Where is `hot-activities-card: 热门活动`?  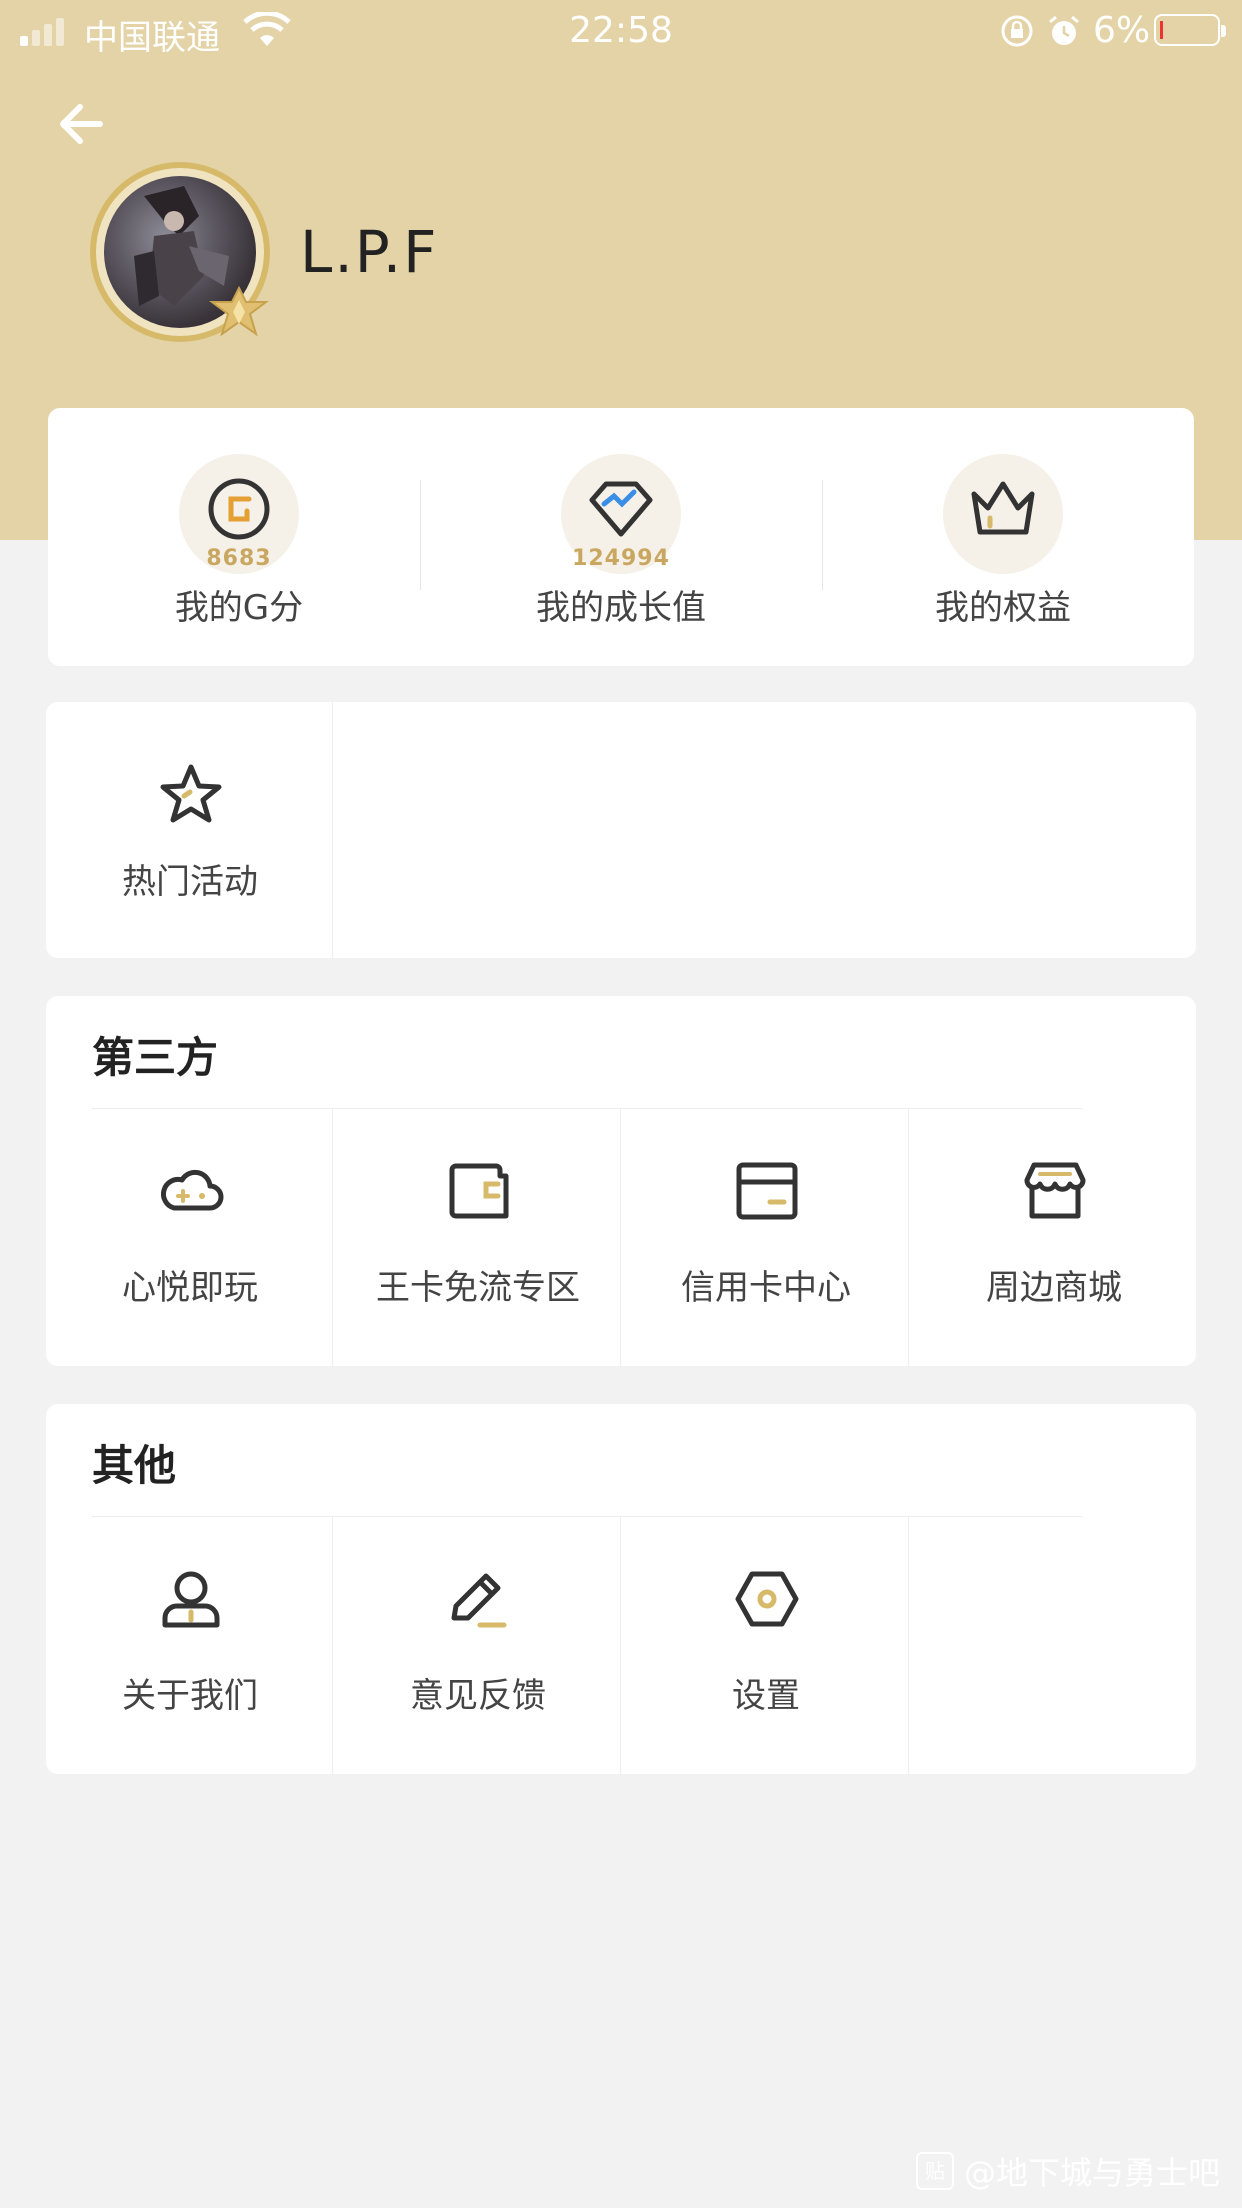
hot-activities-card: 热门活动 is located at coordinates (621, 830).